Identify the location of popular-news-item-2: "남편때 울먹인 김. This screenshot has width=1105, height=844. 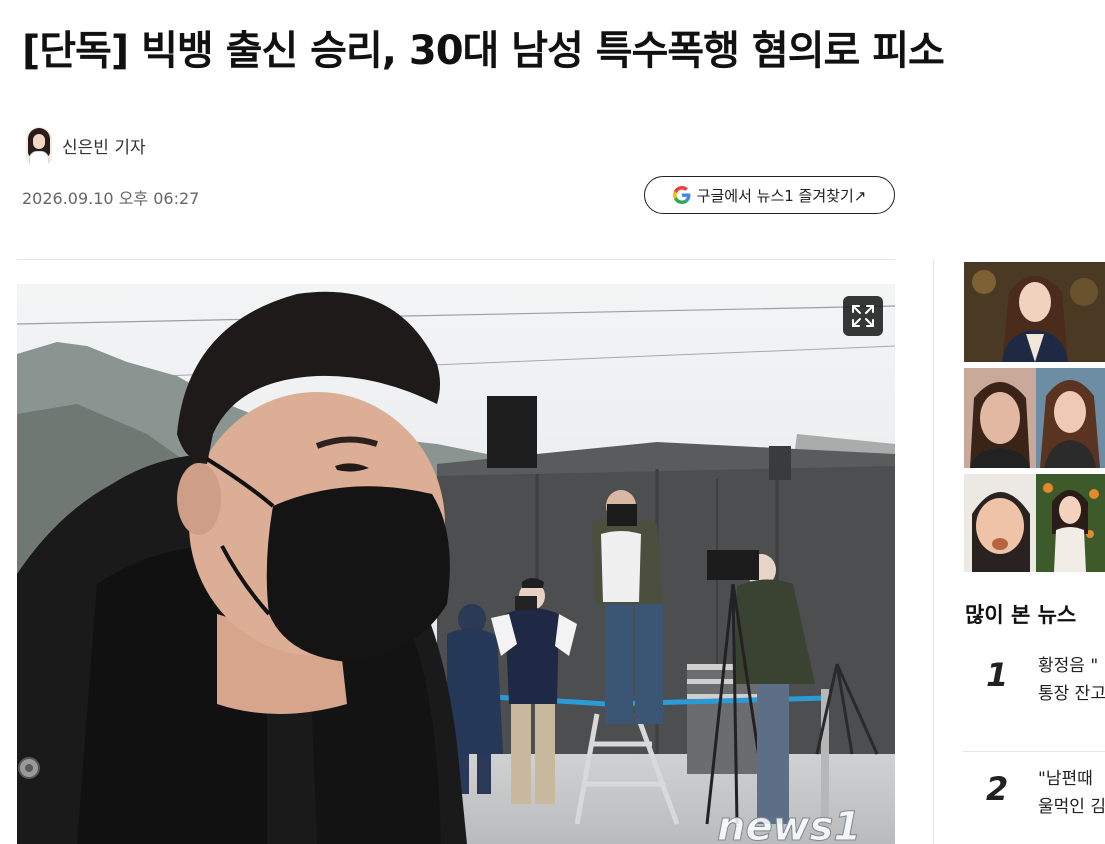
(1071, 793).